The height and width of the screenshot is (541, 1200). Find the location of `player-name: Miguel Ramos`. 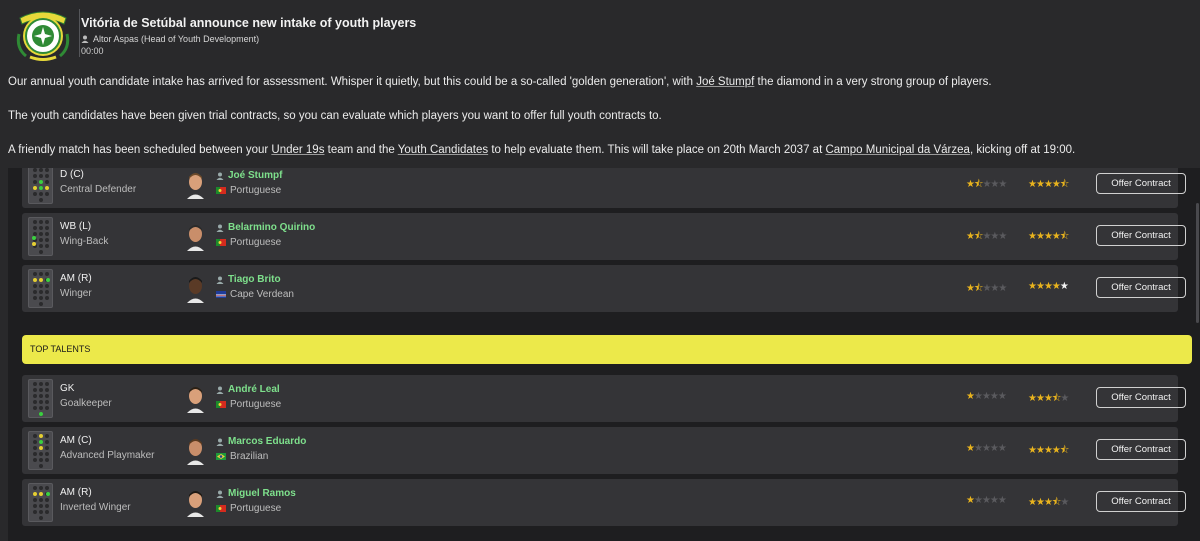

player-name: Miguel Ramos is located at coordinates (262, 493).